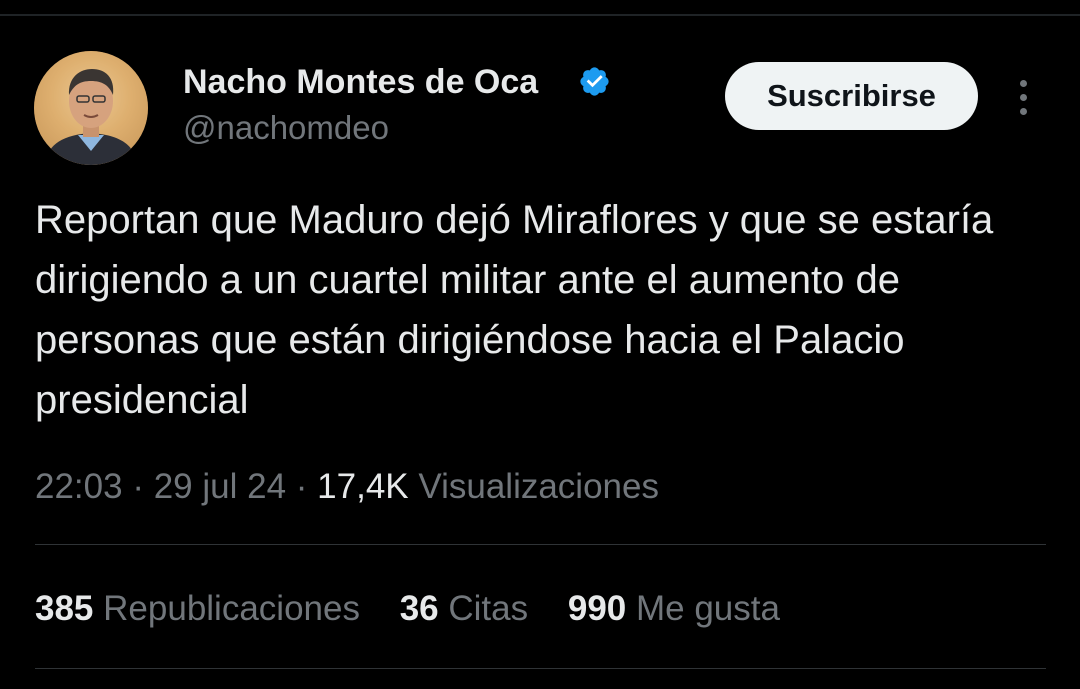 This screenshot has width=1080, height=689. I want to click on verified-badge-icon, so click(594, 81).